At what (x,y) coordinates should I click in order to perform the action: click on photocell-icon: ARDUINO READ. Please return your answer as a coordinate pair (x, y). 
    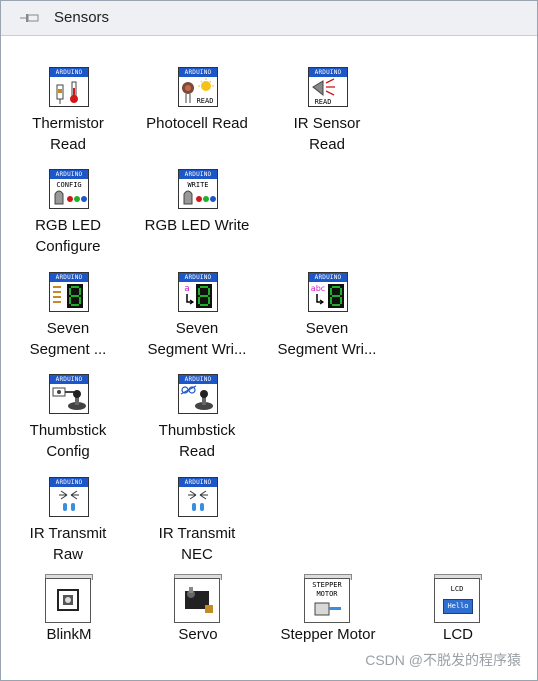
    Looking at the image, I should click on (198, 87).